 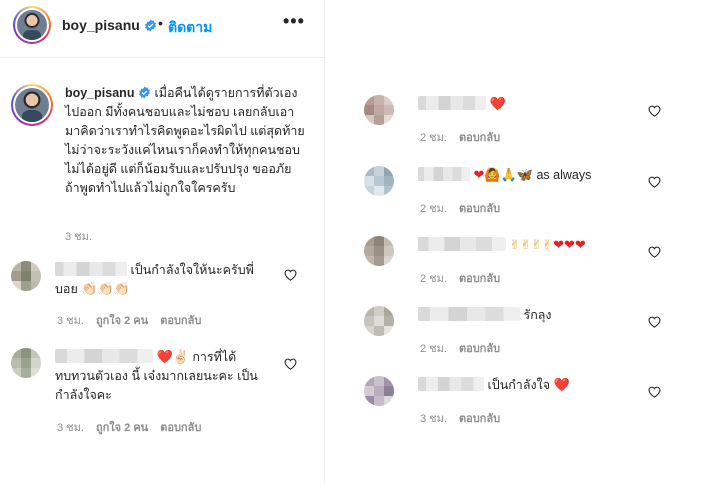 What do you see at coordinates (547, 245) in the screenshot?
I see `victory-hands-hearts-emoji: ✌✌✌✌❤❤❤` at bounding box center [547, 245].